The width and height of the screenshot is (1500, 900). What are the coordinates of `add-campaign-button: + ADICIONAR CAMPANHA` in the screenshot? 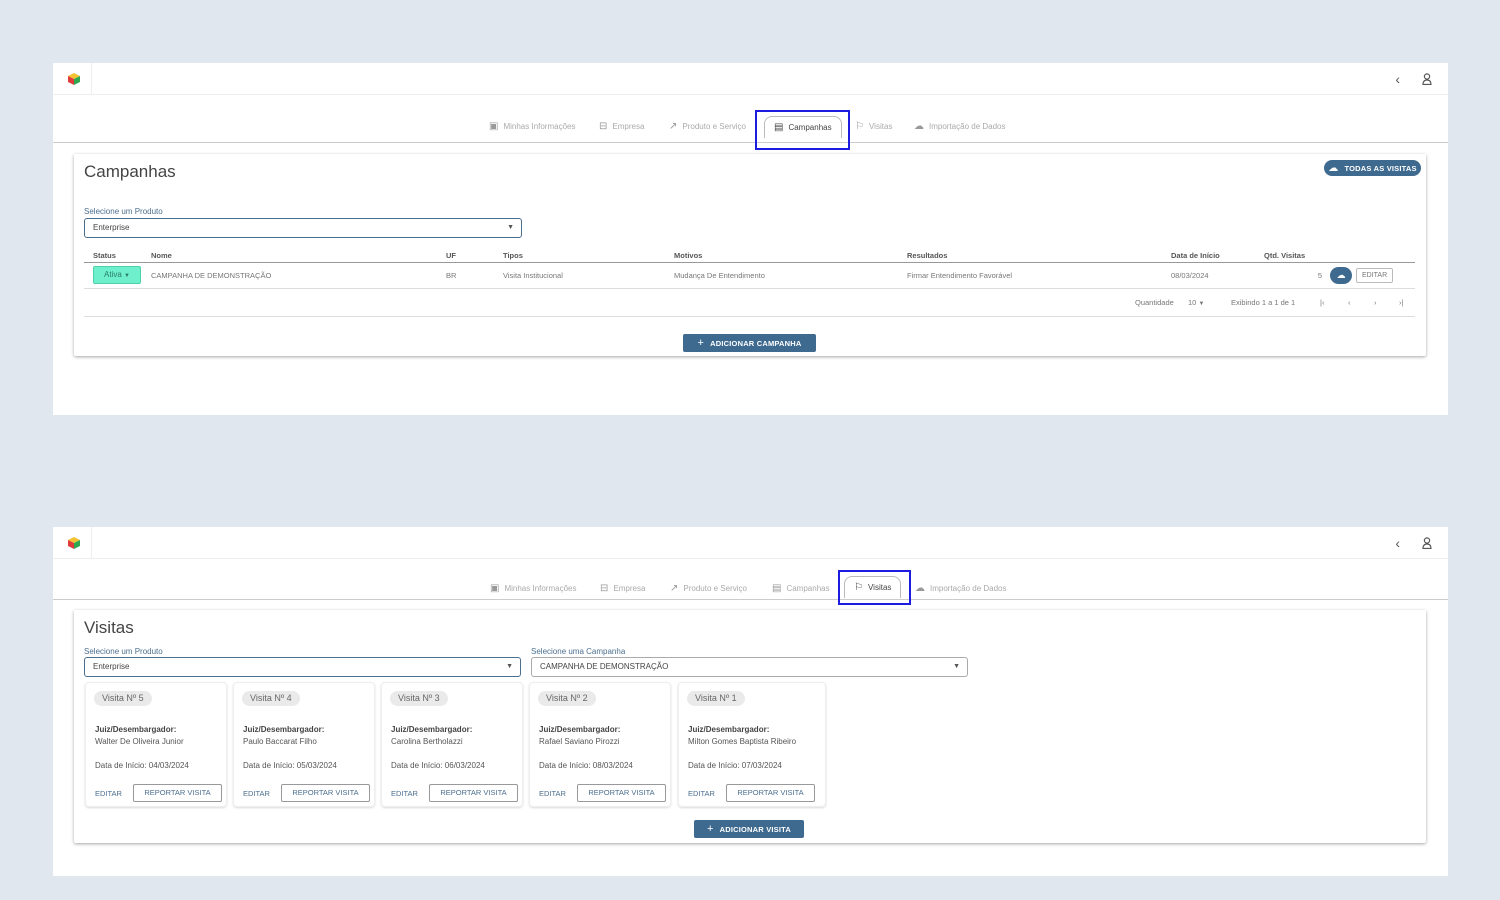 It's located at (749, 343).